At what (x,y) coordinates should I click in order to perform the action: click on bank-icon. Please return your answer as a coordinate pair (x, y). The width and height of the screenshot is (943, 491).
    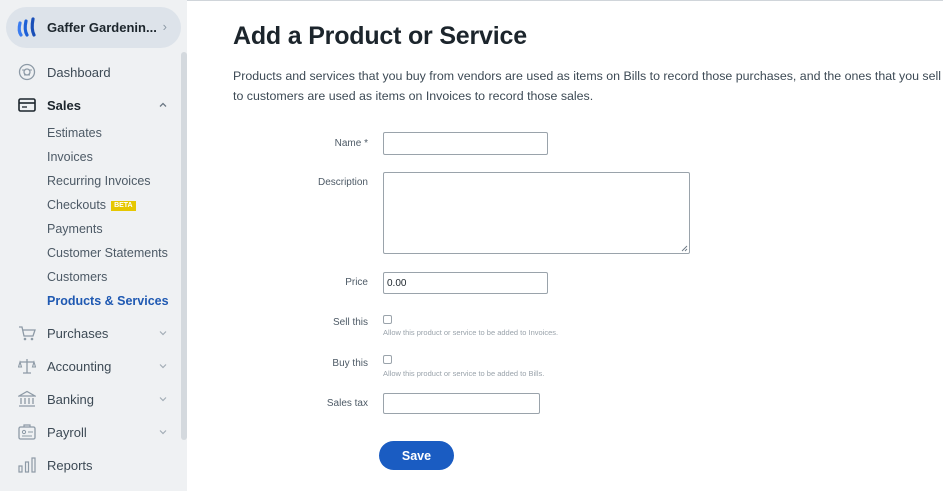
    Looking at the image, I should click on (27, 399).